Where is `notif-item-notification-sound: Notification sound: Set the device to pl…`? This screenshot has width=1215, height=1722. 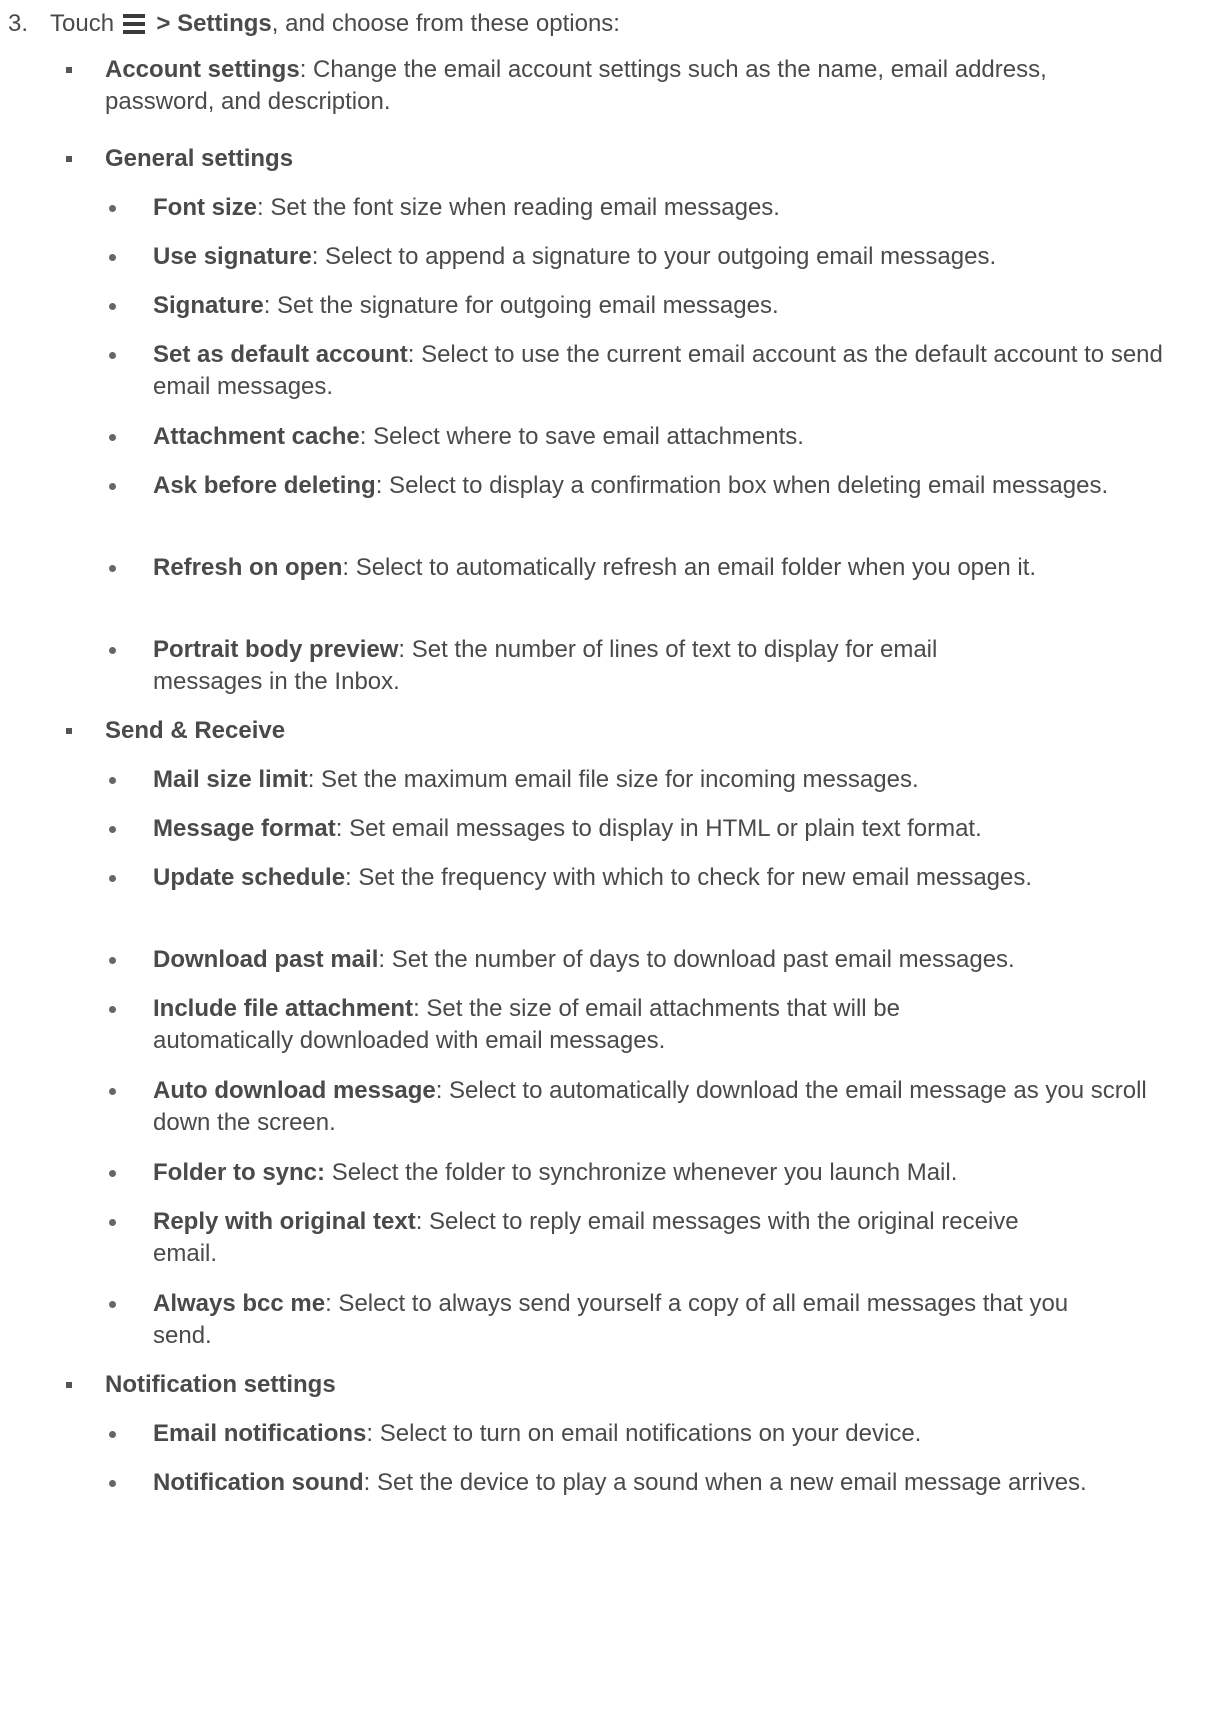 notif-item-notification-sound: Notification sound: Set the device to pl… is located at coordinates (620, 1482).